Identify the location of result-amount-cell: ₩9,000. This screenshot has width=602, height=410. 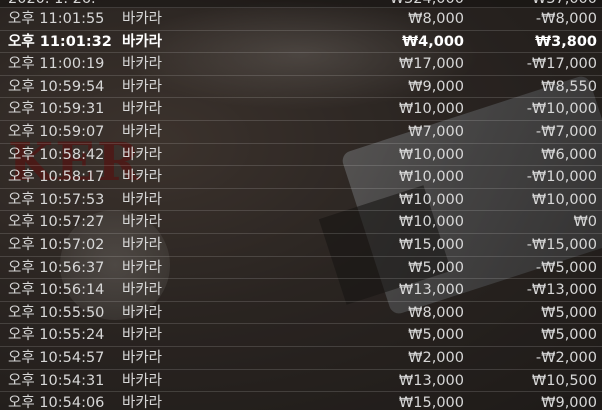
(569, 402).